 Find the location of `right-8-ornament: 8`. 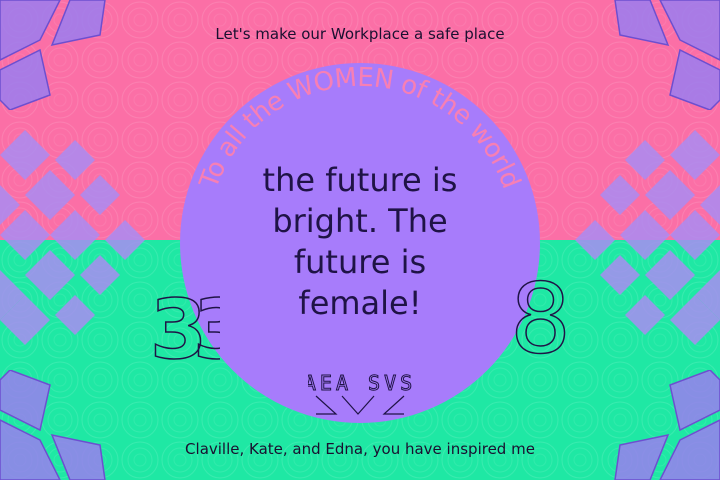

right-8-ornament: 8 is located at coordinates (538, 312).